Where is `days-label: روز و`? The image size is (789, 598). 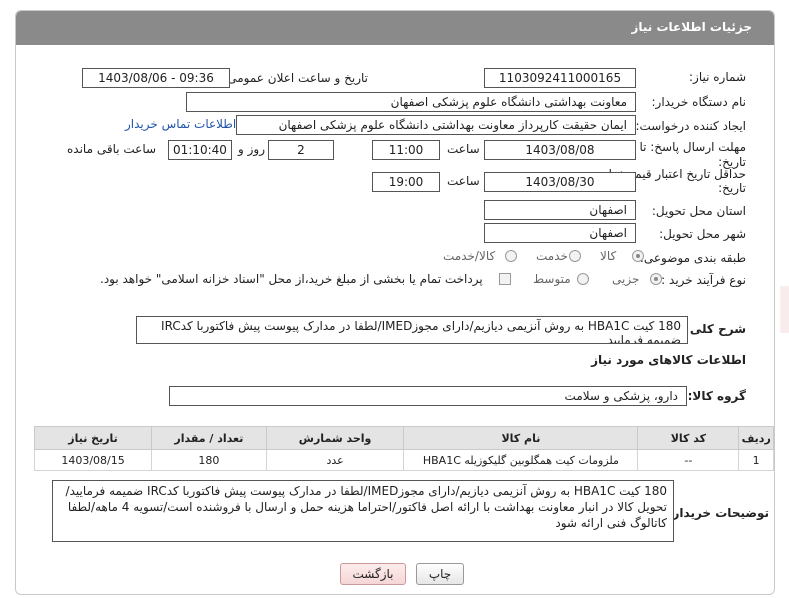 days-label: روز و is located at coordinates (251, 149).